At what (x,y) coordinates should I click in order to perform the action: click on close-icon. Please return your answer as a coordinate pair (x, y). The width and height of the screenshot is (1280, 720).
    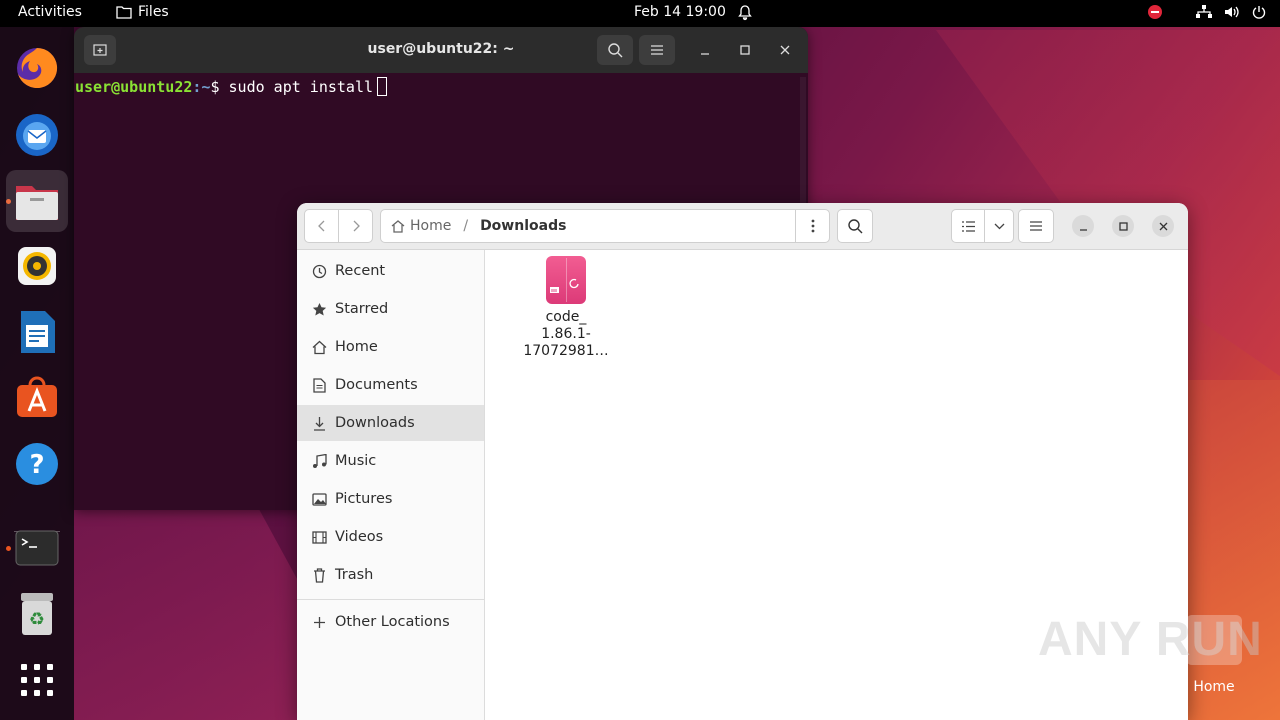
    Looking at the image, I should click on (785, 50).